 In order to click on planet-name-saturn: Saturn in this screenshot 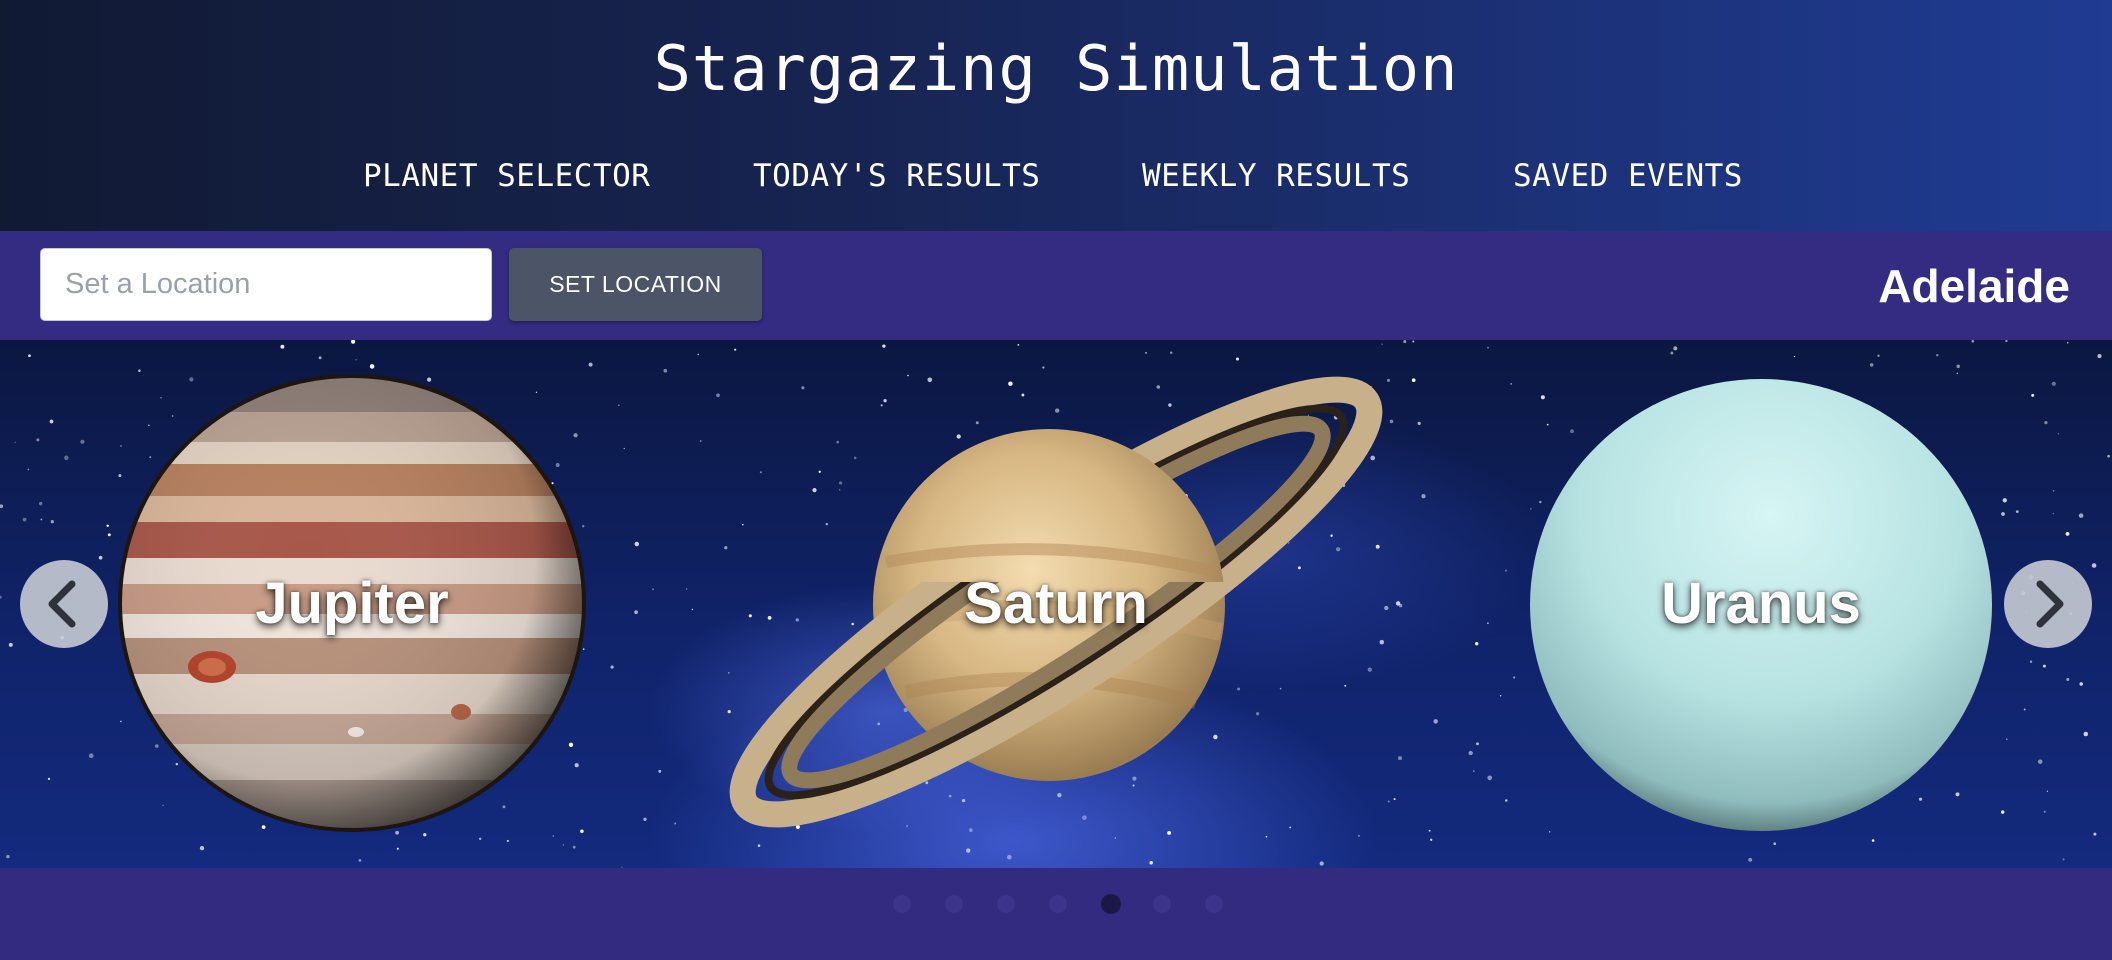, I will do `click(1056, 603)`.